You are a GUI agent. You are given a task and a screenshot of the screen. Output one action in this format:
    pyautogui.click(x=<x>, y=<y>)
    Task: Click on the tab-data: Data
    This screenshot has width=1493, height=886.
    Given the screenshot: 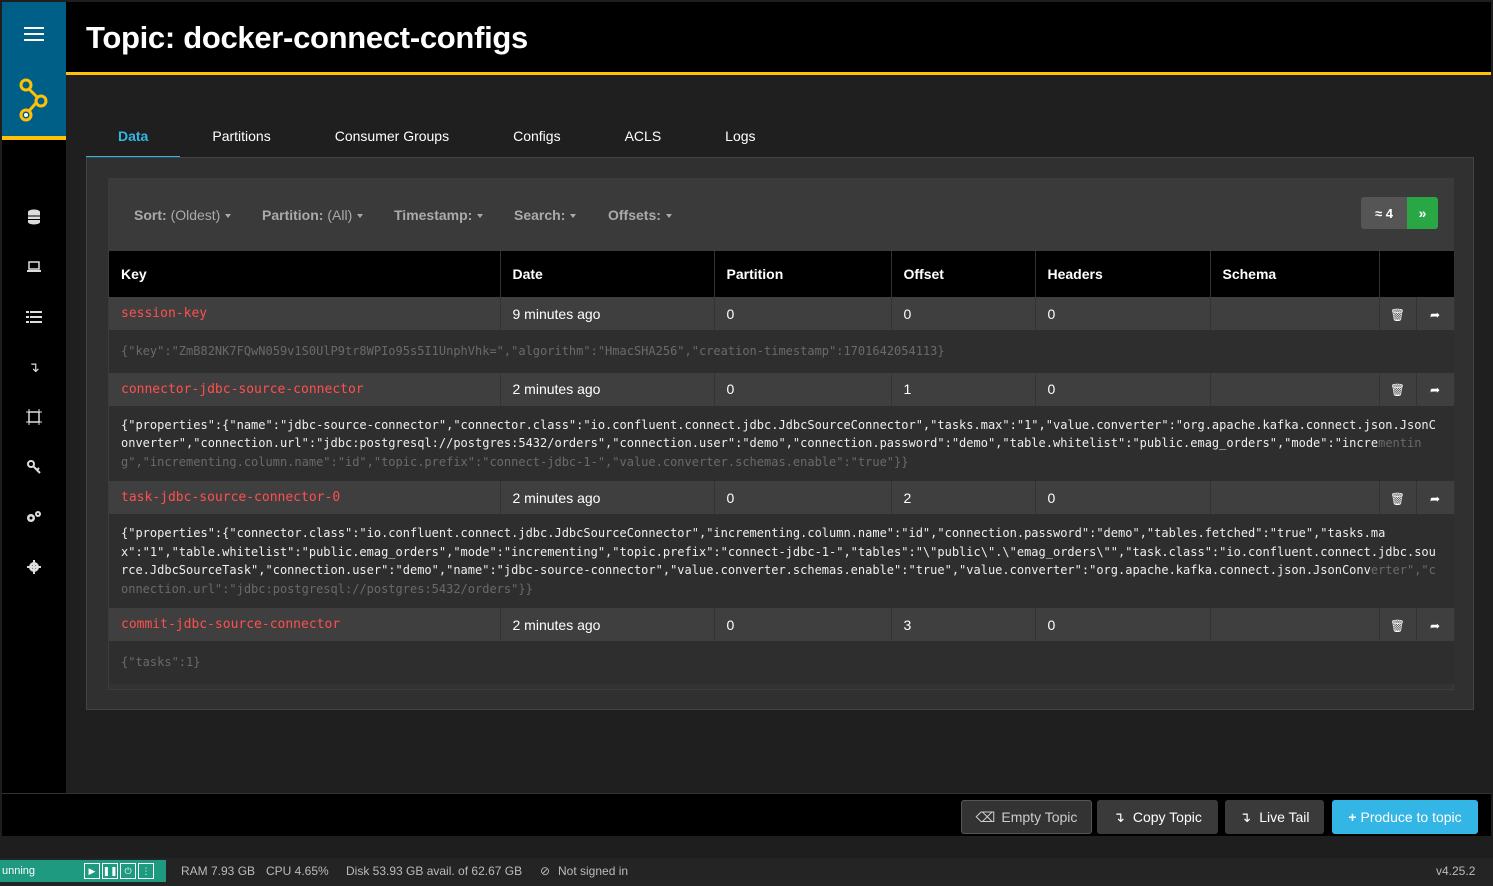 What is the action you would take?
    pyautogui.click(x=133, y=140)
    